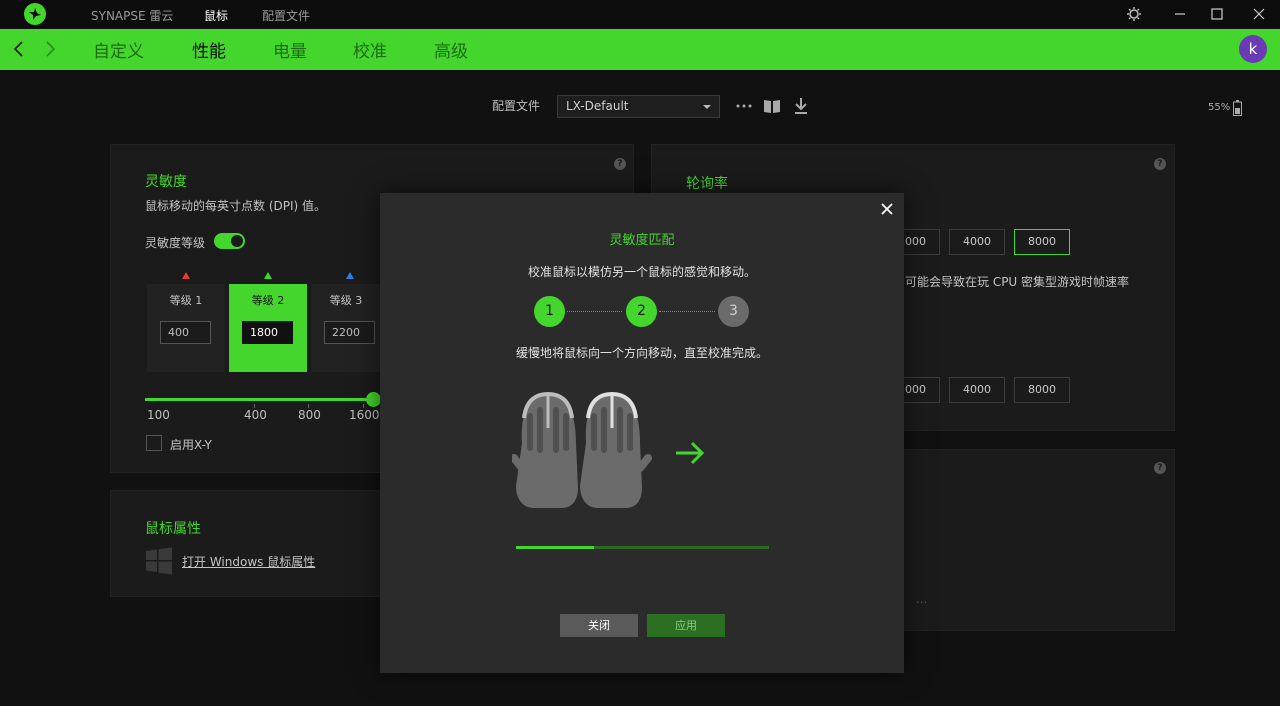 The height and width of the screenshot is (706, 1280). What do you see at coordinates (118, 49) in the screenshot?
I see `tab-customize: 自定义` at bounding box center [118, 49].